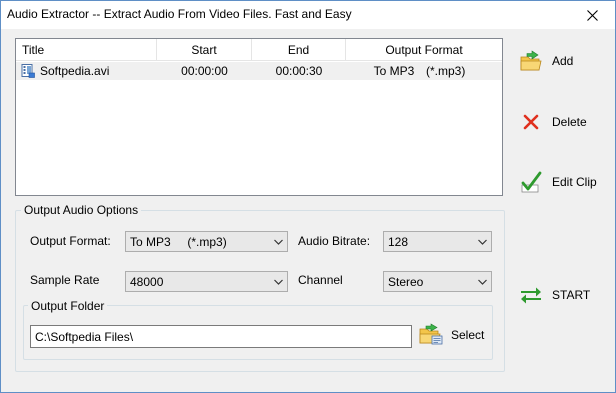 The height and width of the screenshot is (393, 616). What do you see at coordinates (65, 280) in the screenshot?
I see `sample-rate-label: Sample Rate` at bounding box center [65, 280].